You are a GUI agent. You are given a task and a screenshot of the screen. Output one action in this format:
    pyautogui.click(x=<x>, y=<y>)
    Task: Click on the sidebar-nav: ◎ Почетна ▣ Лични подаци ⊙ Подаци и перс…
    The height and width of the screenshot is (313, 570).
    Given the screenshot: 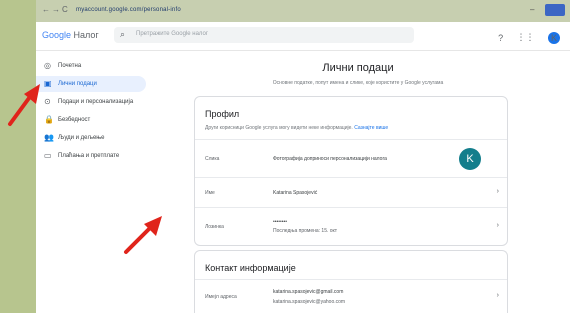 What is the action you would take?
    pyautogui.click(x=91, y=111)
    